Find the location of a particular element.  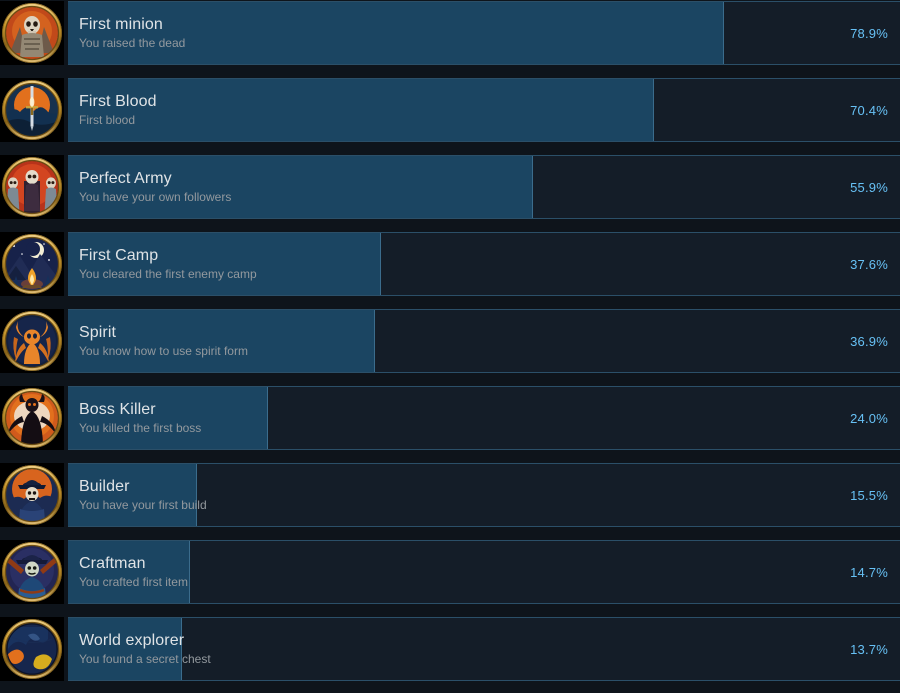

achievement-row: Craftman You crafted first item 14.7% is located at coordinates (450, 577).